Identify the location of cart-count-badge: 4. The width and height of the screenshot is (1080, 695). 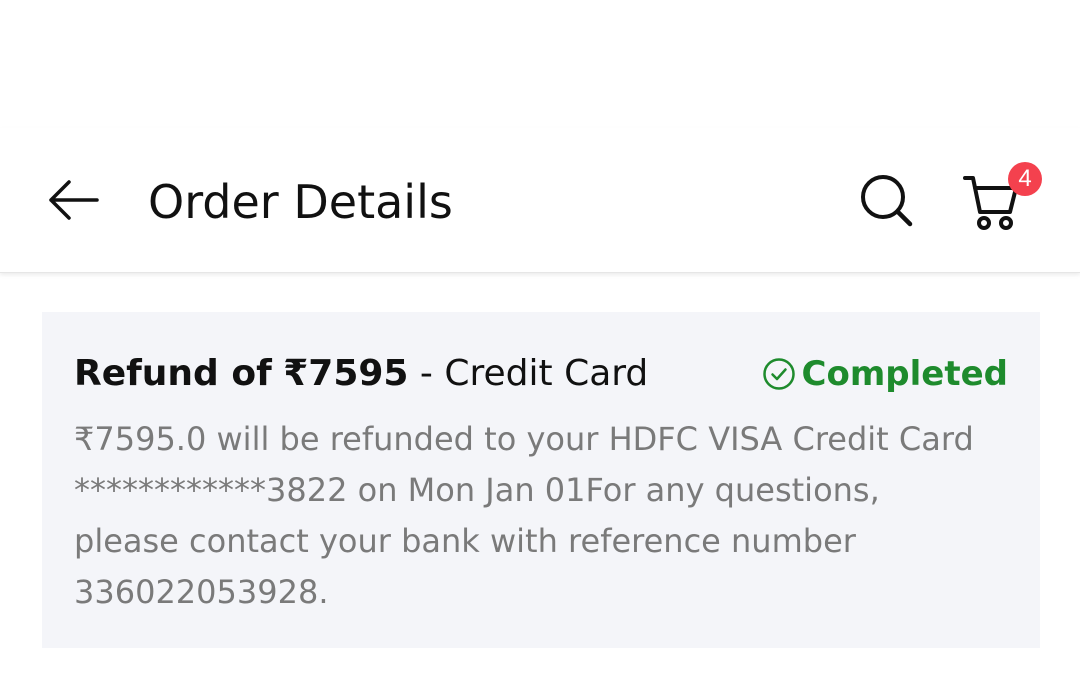
(1025, 179).